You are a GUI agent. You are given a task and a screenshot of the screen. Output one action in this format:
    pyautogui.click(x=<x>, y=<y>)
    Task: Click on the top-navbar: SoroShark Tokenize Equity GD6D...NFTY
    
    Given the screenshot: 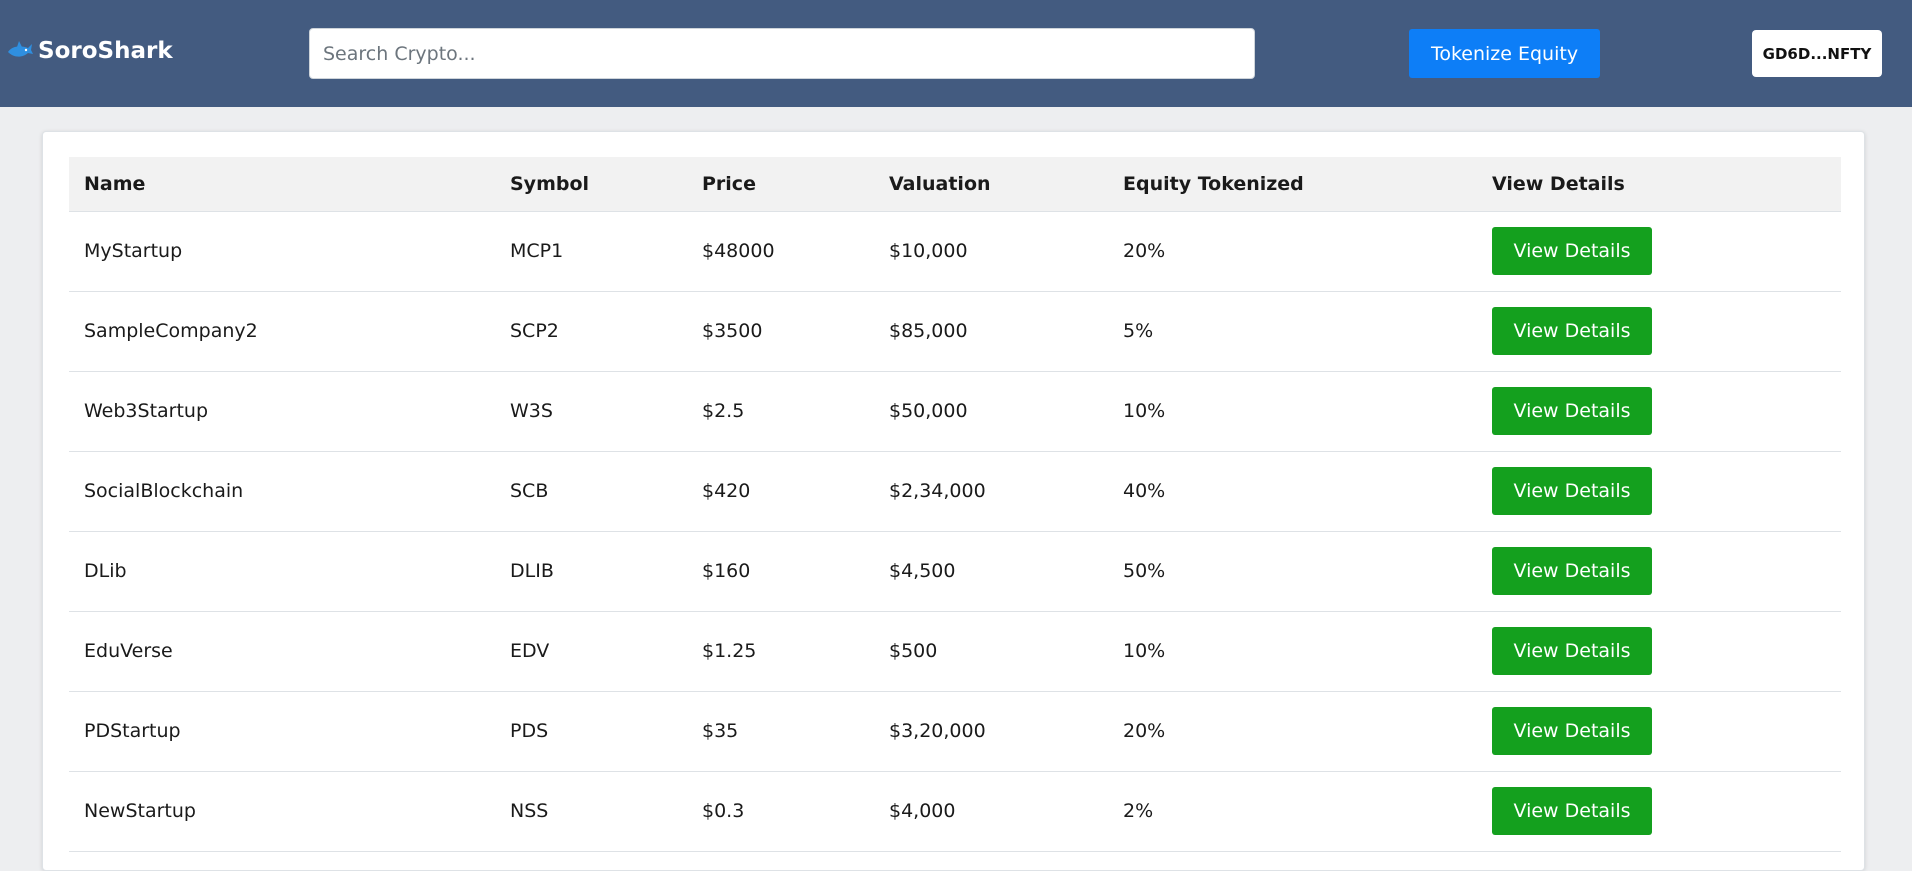 What is the action you would take?
    pyautogui.click(x=956, y=53)
    